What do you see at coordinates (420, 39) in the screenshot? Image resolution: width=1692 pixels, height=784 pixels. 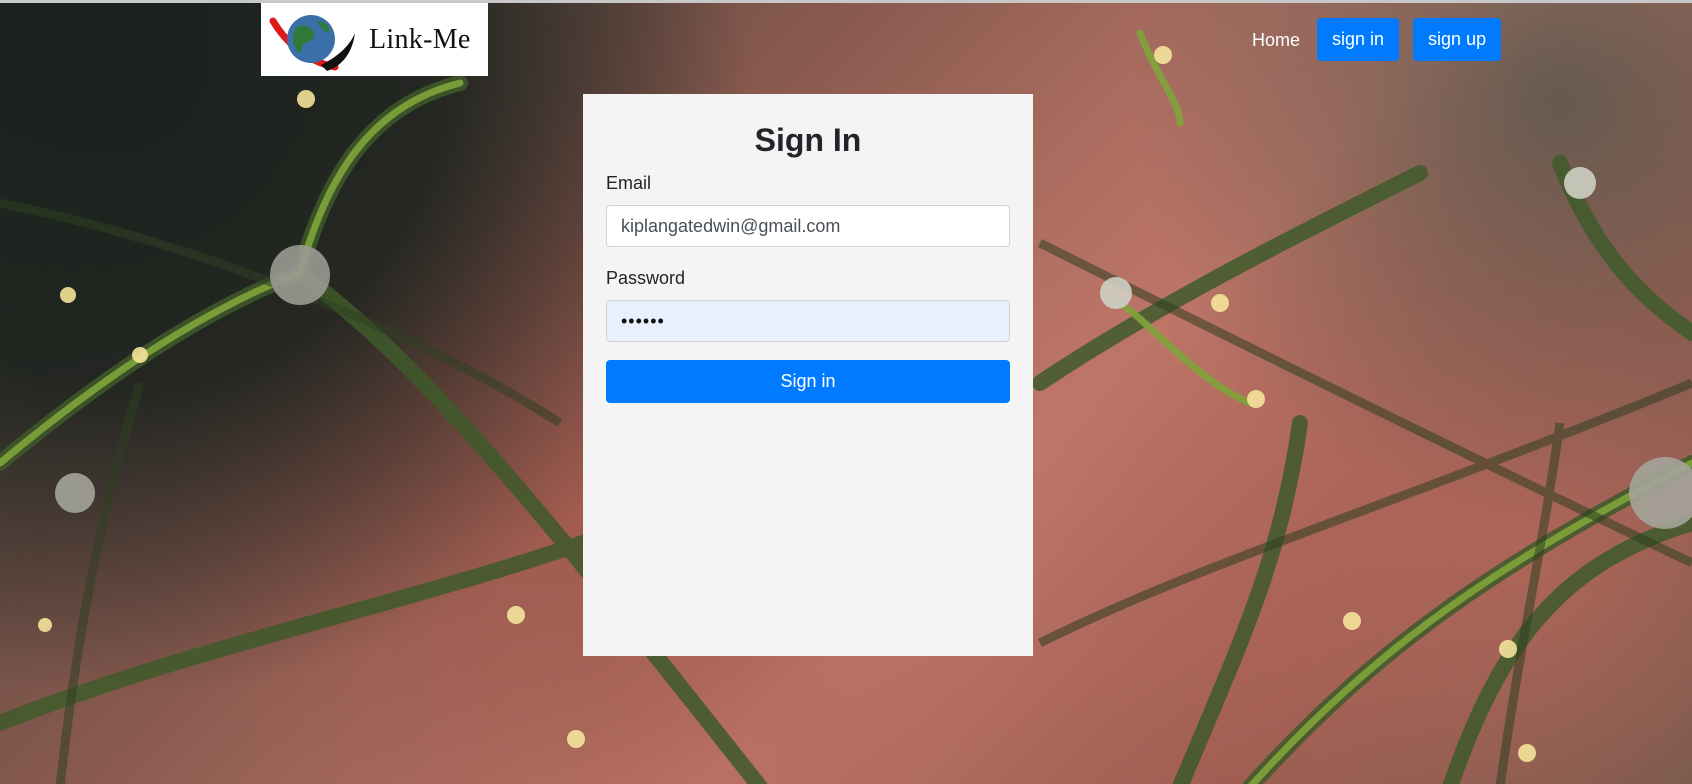 I see `logo-text: Link-Me` at bounding box center [420, 39].